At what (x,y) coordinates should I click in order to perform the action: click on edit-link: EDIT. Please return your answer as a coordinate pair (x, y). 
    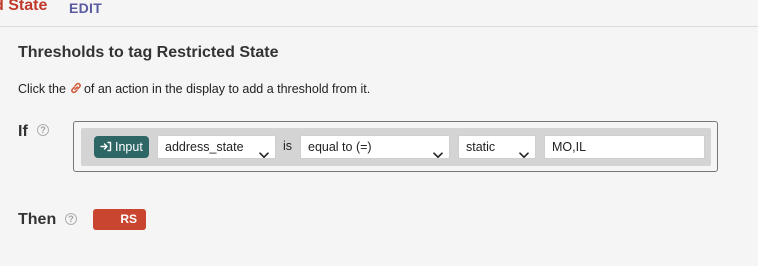
    Looking at the image, I should click on (85, 8).